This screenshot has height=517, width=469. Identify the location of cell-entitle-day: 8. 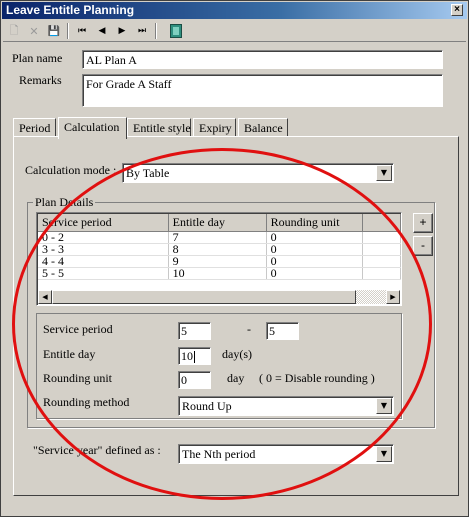
(217, 249).